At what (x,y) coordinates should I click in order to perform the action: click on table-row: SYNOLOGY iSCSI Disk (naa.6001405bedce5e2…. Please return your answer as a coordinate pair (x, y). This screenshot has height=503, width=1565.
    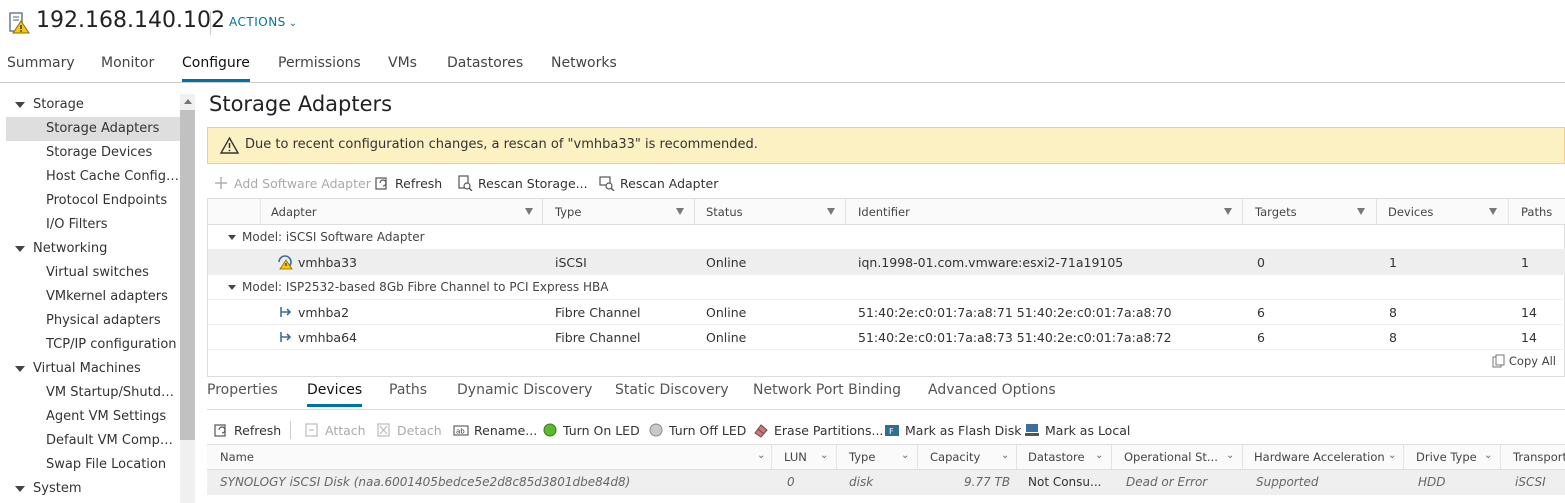
    Looking at the image, I should click on (886, 482).